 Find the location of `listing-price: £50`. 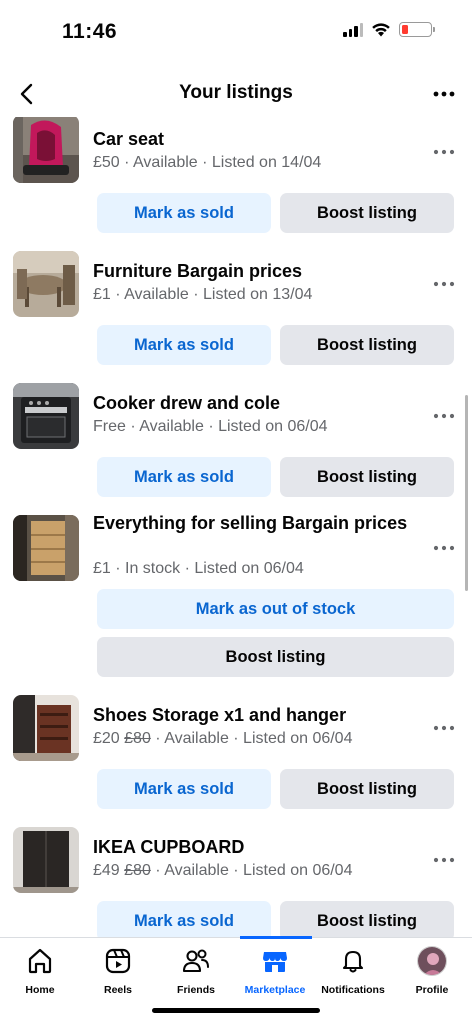

listing-price: £50 is located at coordinates (106, 162).